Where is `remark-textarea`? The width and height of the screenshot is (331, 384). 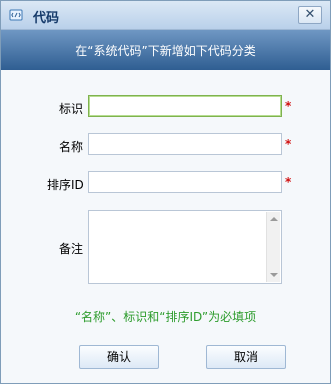
remark-textarea is located at coordinates (185, 247).